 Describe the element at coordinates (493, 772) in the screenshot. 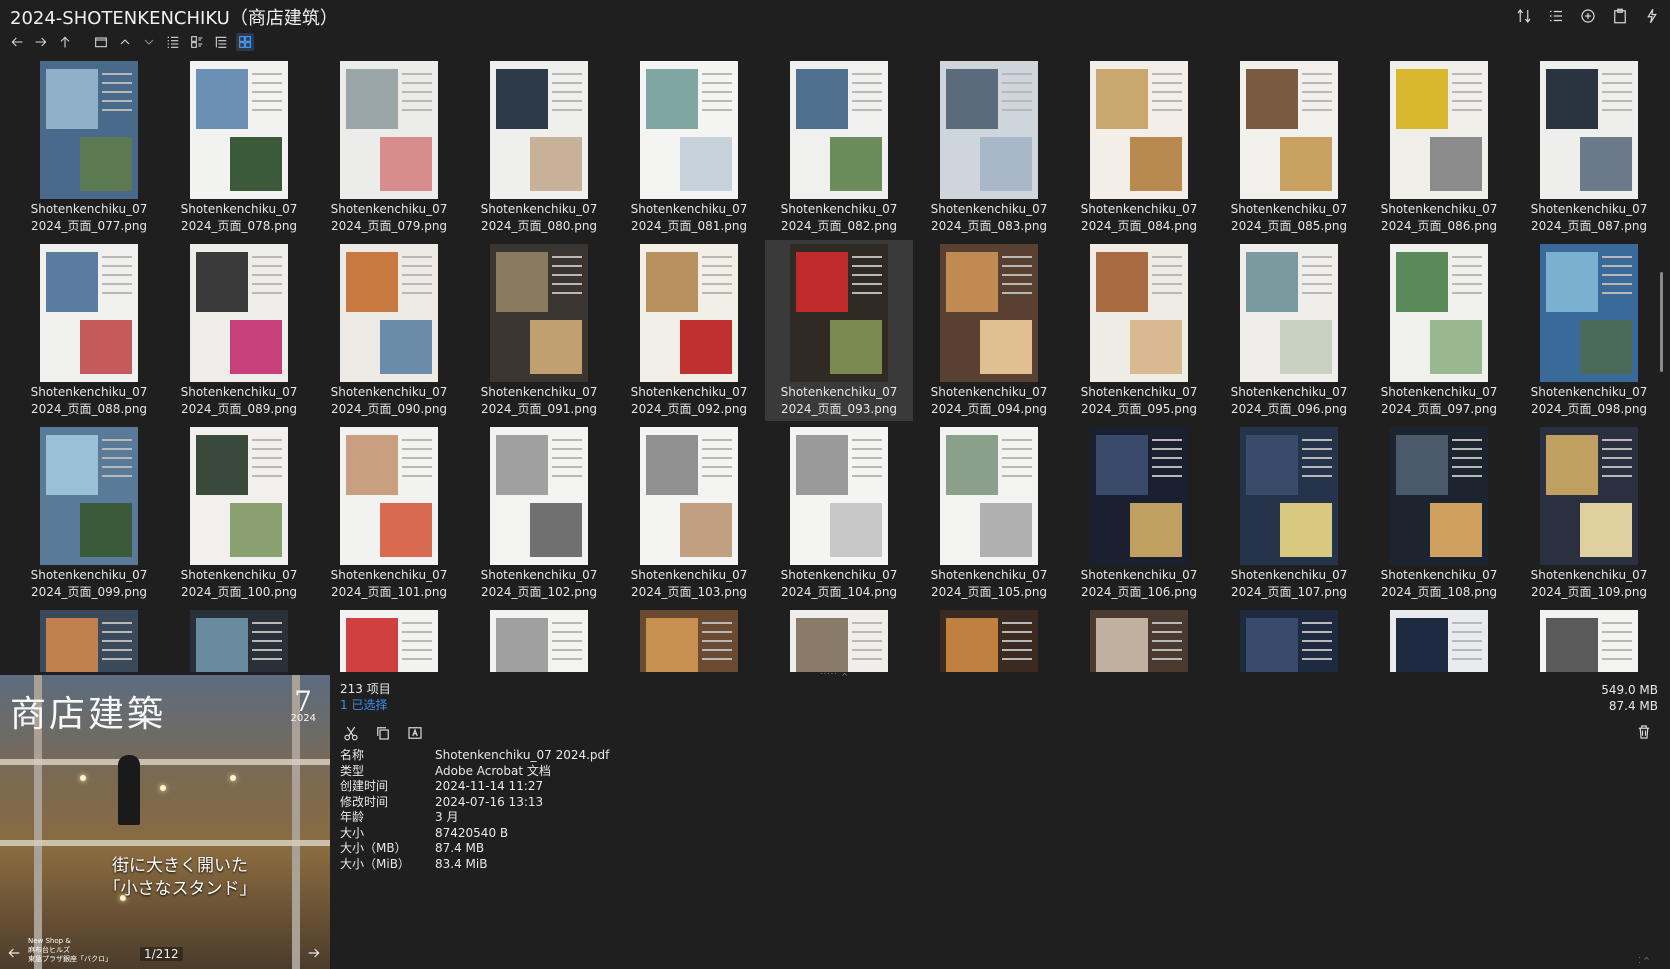

I see `property-value: Adobe Acrobat 文档` at that location.